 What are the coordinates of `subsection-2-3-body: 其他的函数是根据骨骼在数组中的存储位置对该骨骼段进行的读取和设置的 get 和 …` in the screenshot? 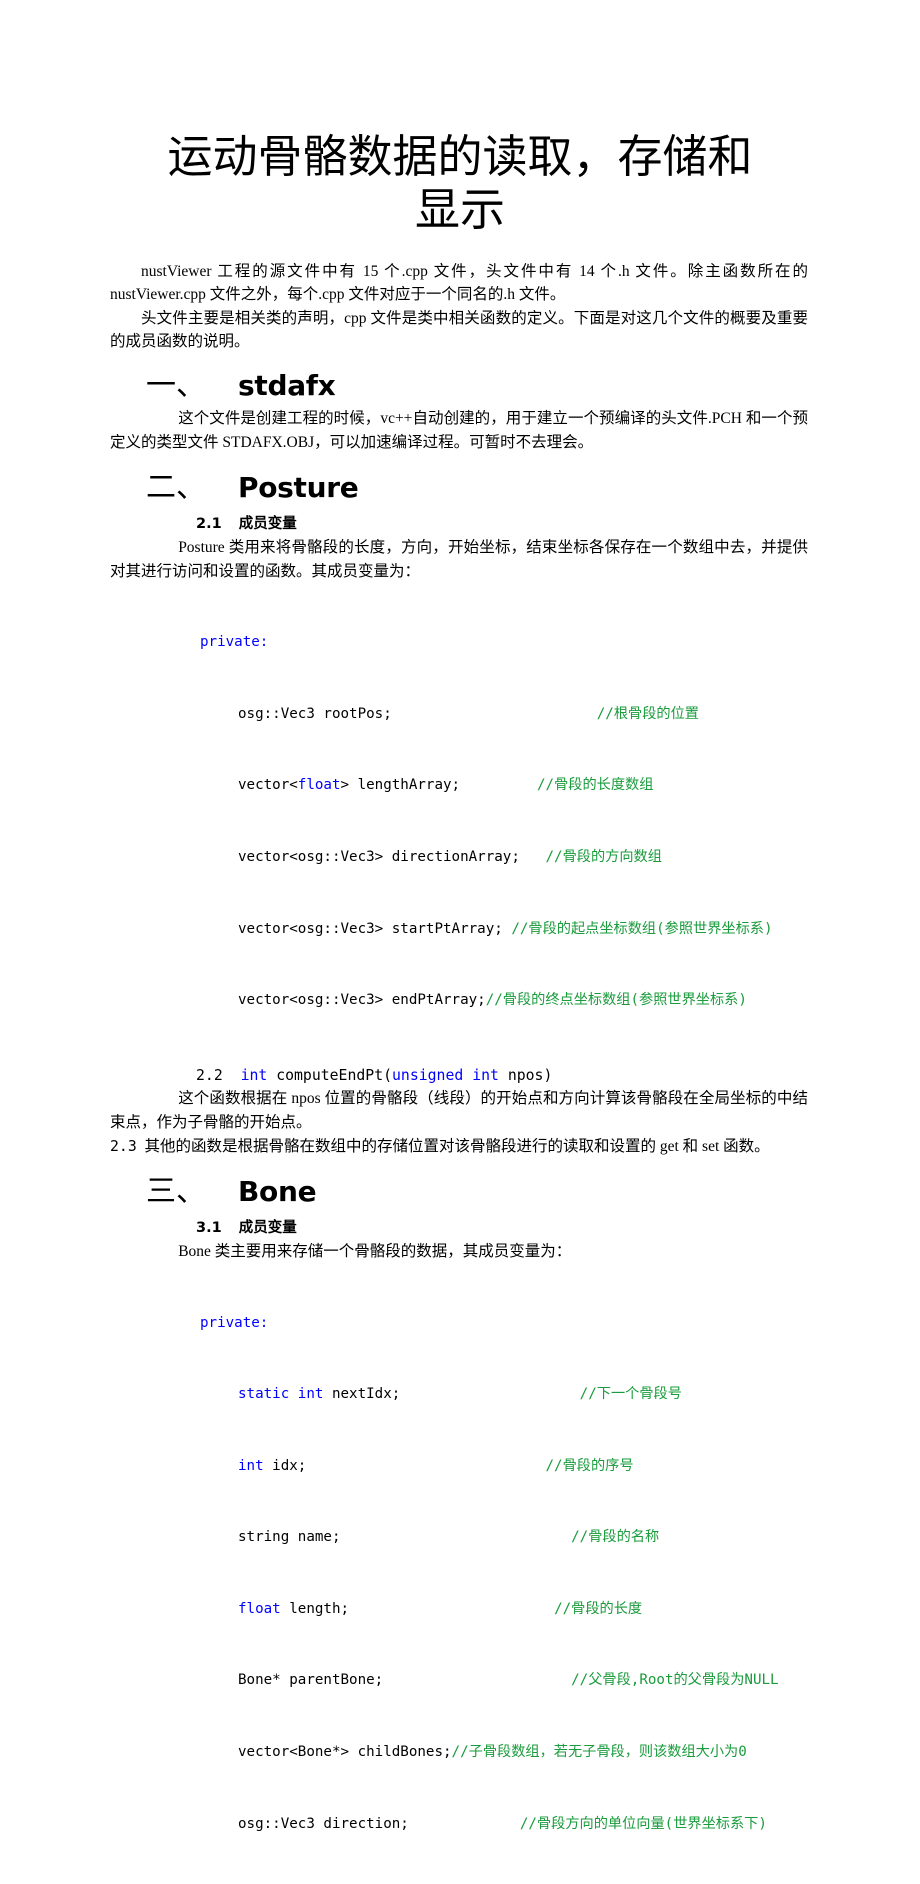 It's located at (457, 1146).